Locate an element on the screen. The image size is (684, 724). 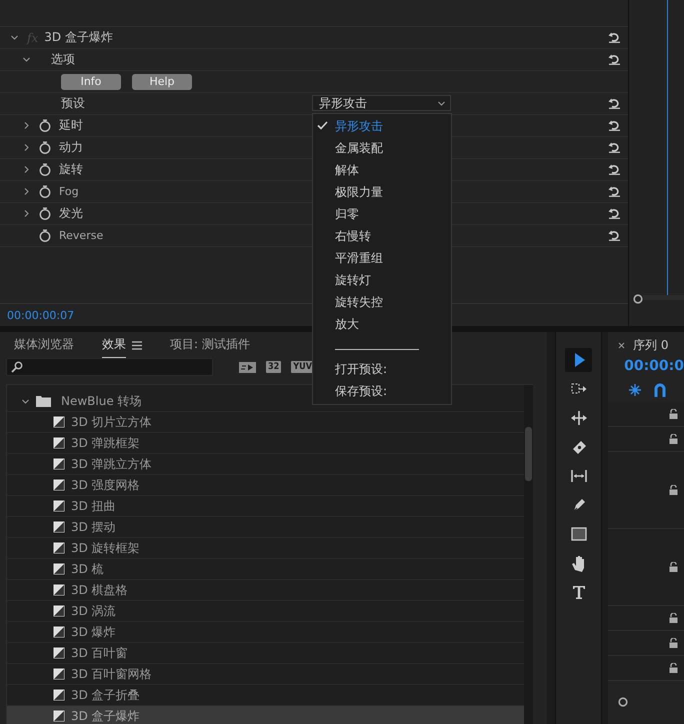
ripple-edit-icon is located at coordinates (579, 418).